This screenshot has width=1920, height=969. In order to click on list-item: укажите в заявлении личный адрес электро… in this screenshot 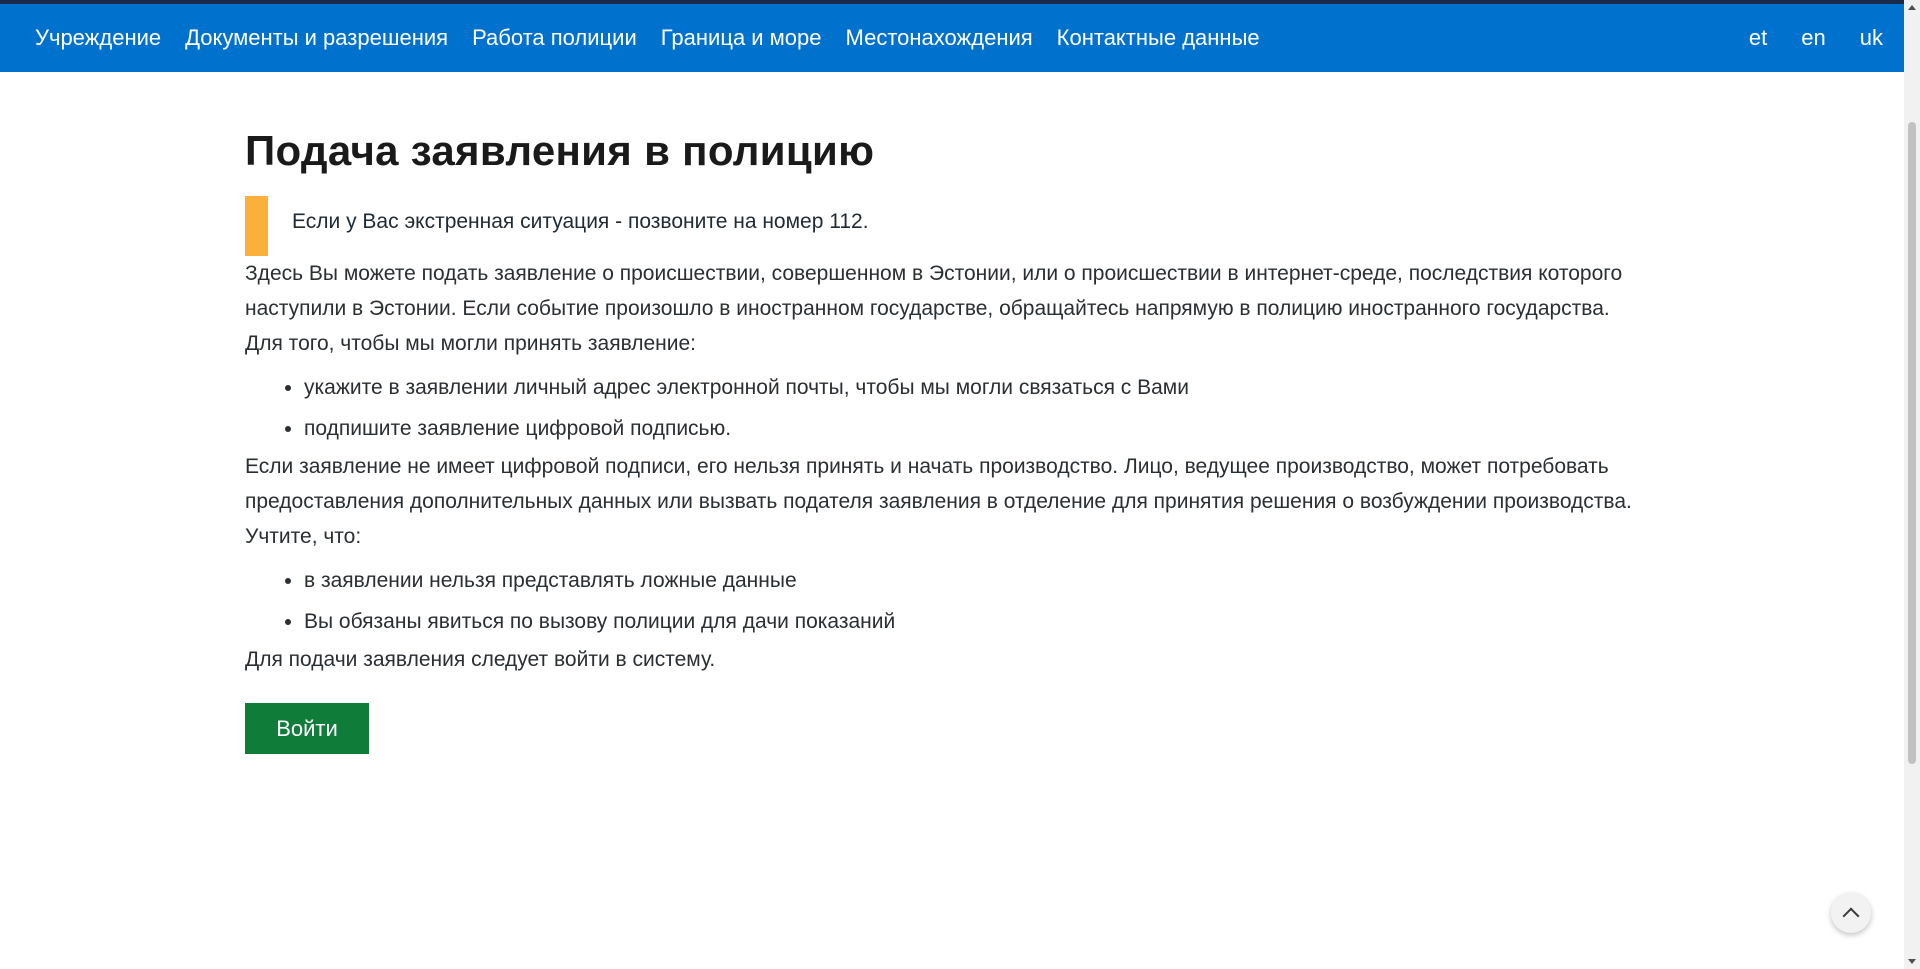, I will do `click(984, 387)`.